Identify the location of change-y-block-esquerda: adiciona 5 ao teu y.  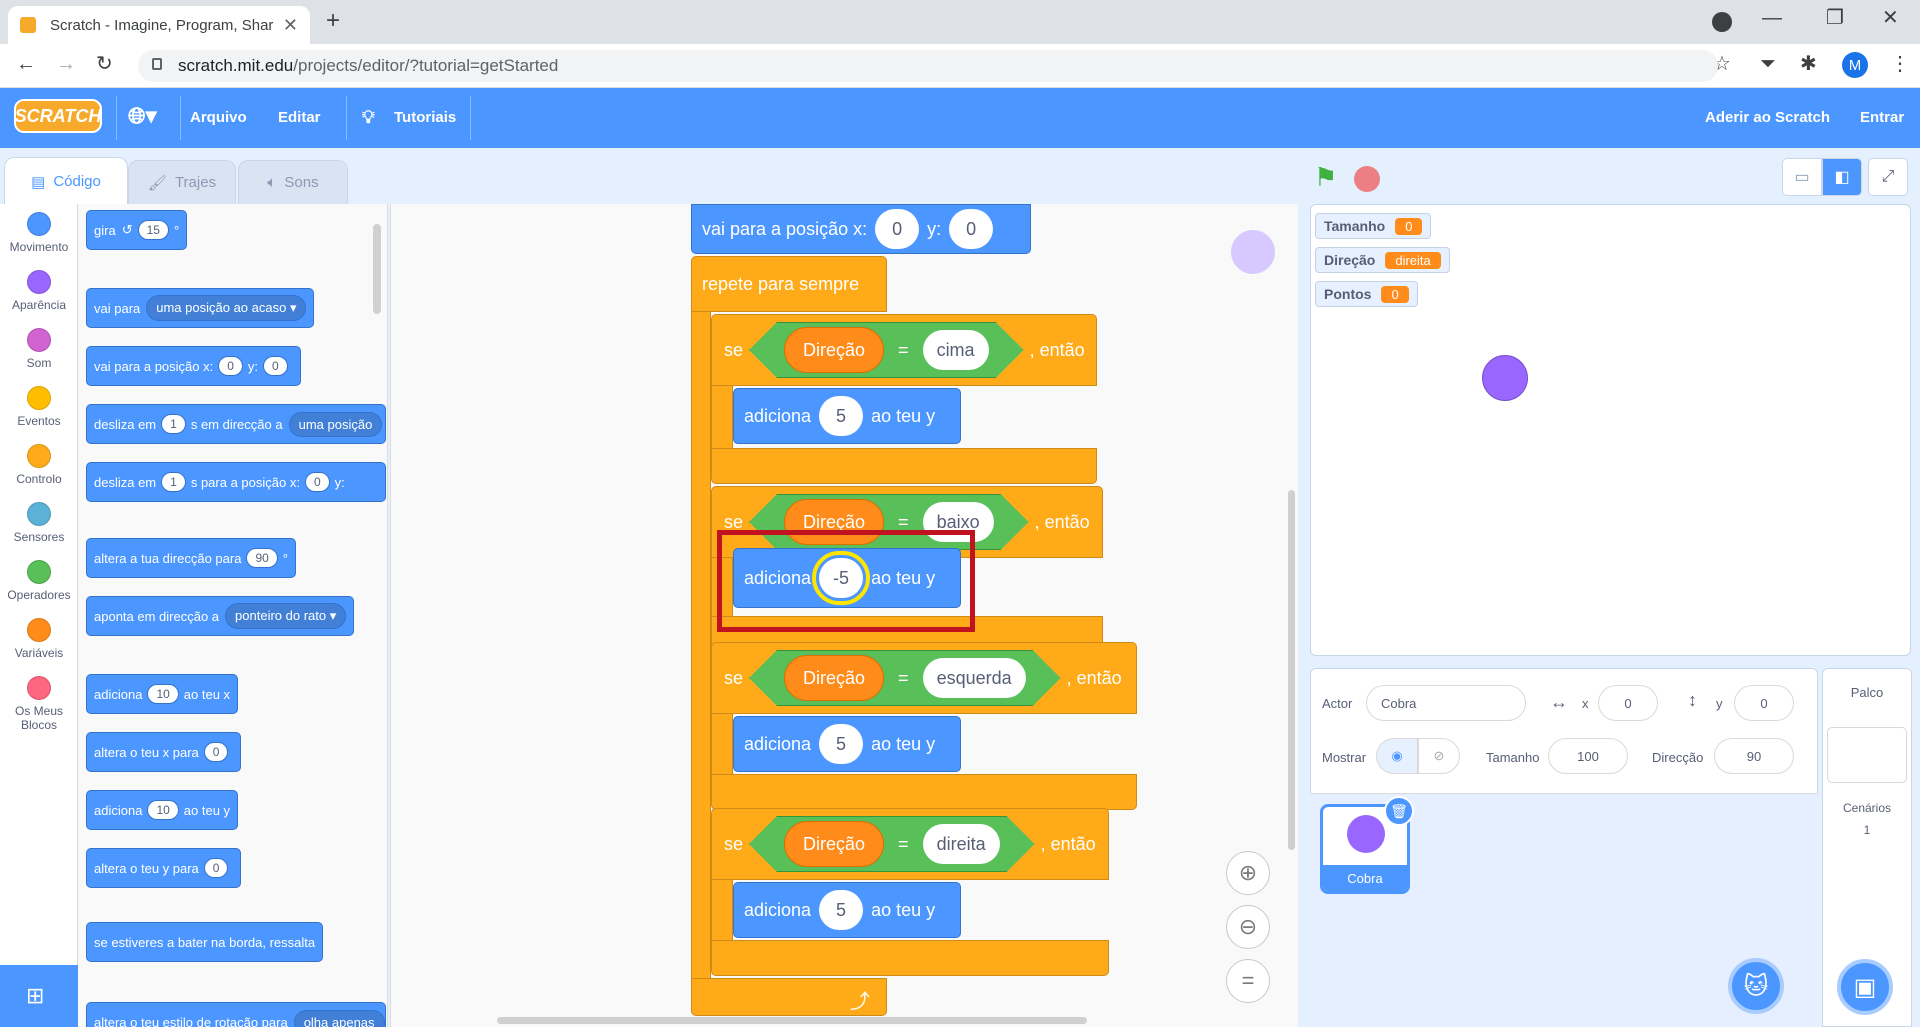
(847, 744).